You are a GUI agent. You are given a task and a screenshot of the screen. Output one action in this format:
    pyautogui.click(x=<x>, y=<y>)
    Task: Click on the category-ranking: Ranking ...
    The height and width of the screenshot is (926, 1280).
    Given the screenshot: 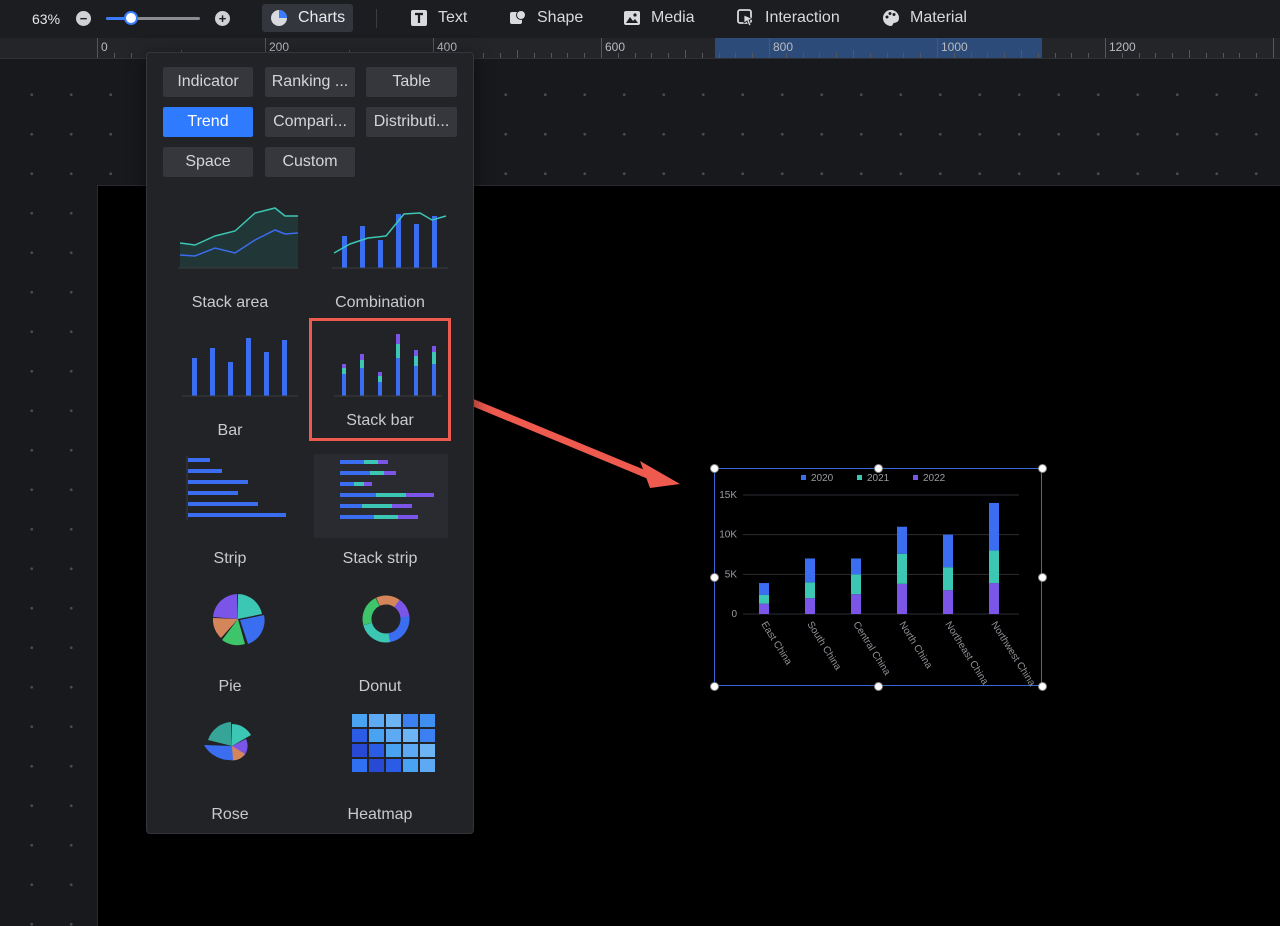 What is the action you would take?
    pyautogui.click(x=310, y=82)
    